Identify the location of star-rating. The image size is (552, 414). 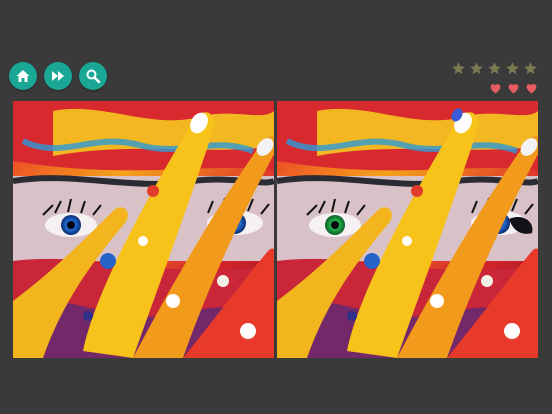
(494, 68).